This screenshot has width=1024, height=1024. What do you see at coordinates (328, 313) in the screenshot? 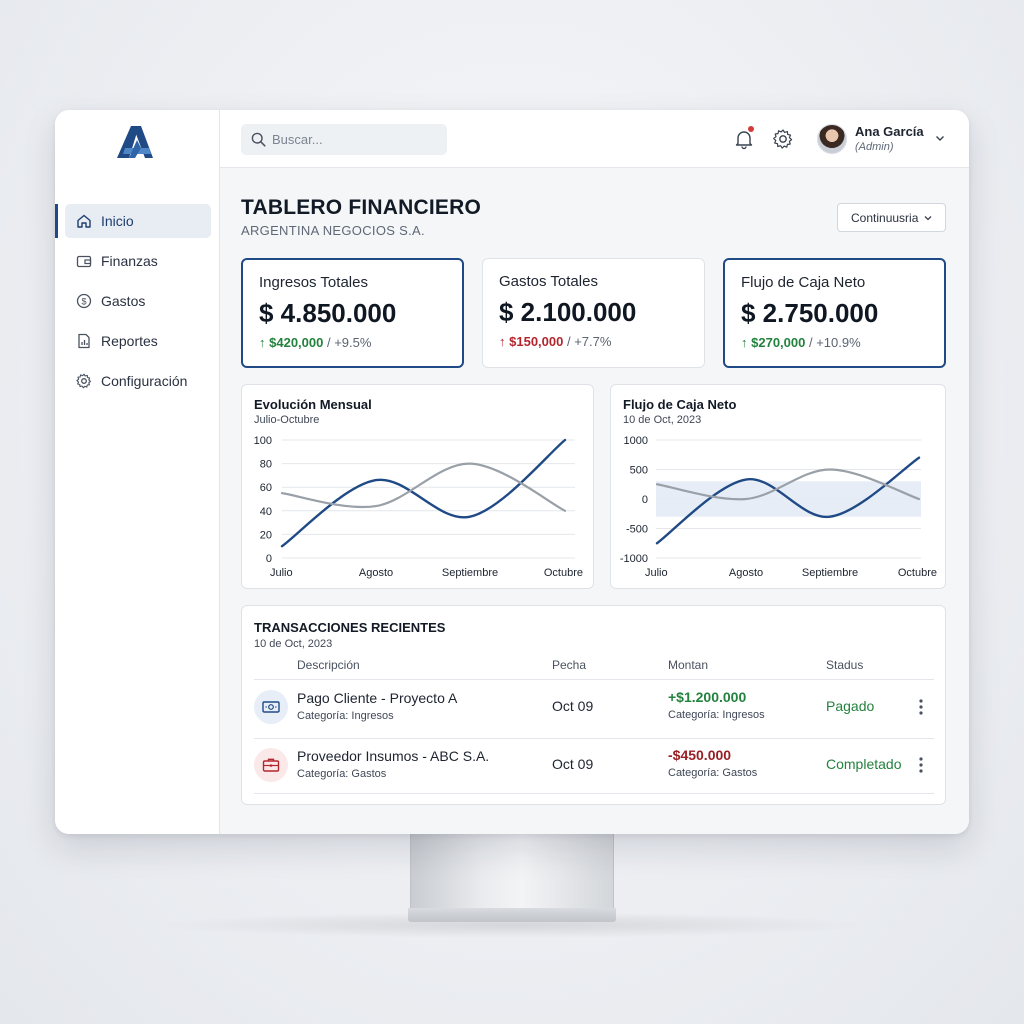
I see `kpi-value: $ 4.850.000` at bounding box center [328, 313].